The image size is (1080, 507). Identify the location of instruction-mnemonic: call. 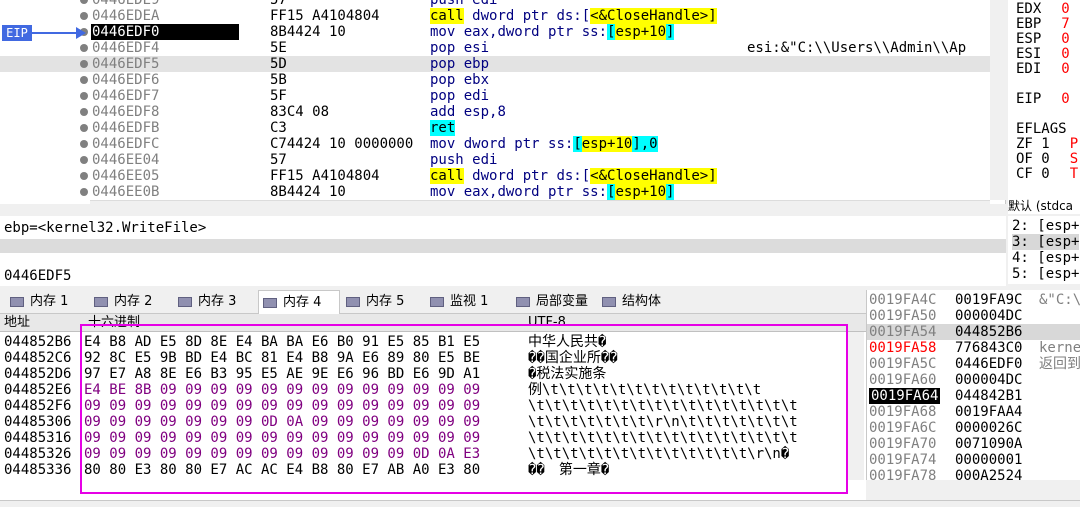
(447, 176).